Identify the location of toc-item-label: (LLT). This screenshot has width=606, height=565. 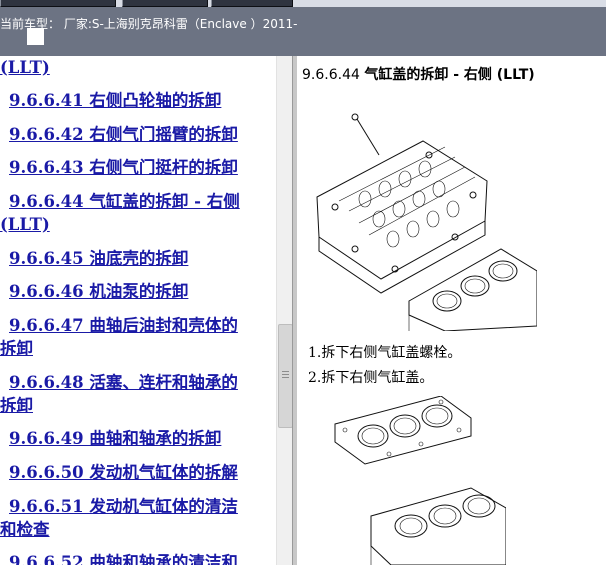
(25, 67).